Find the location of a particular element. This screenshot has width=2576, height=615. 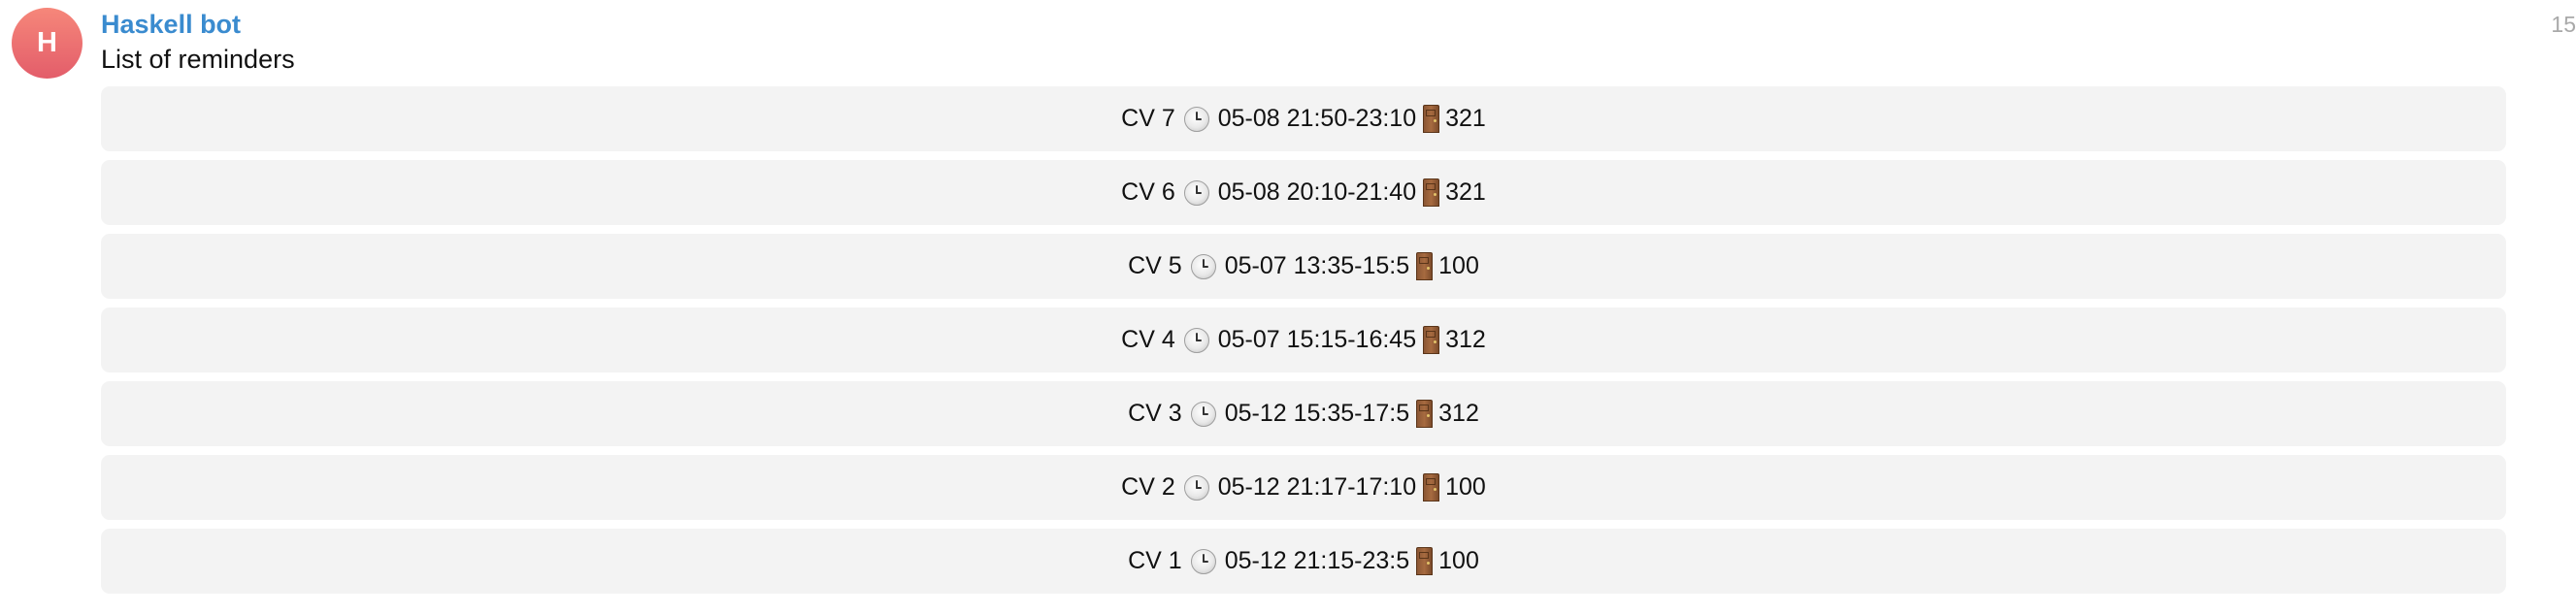

reminder-time-range: 15:15-16:45 is located at coordinates (1351, 339).